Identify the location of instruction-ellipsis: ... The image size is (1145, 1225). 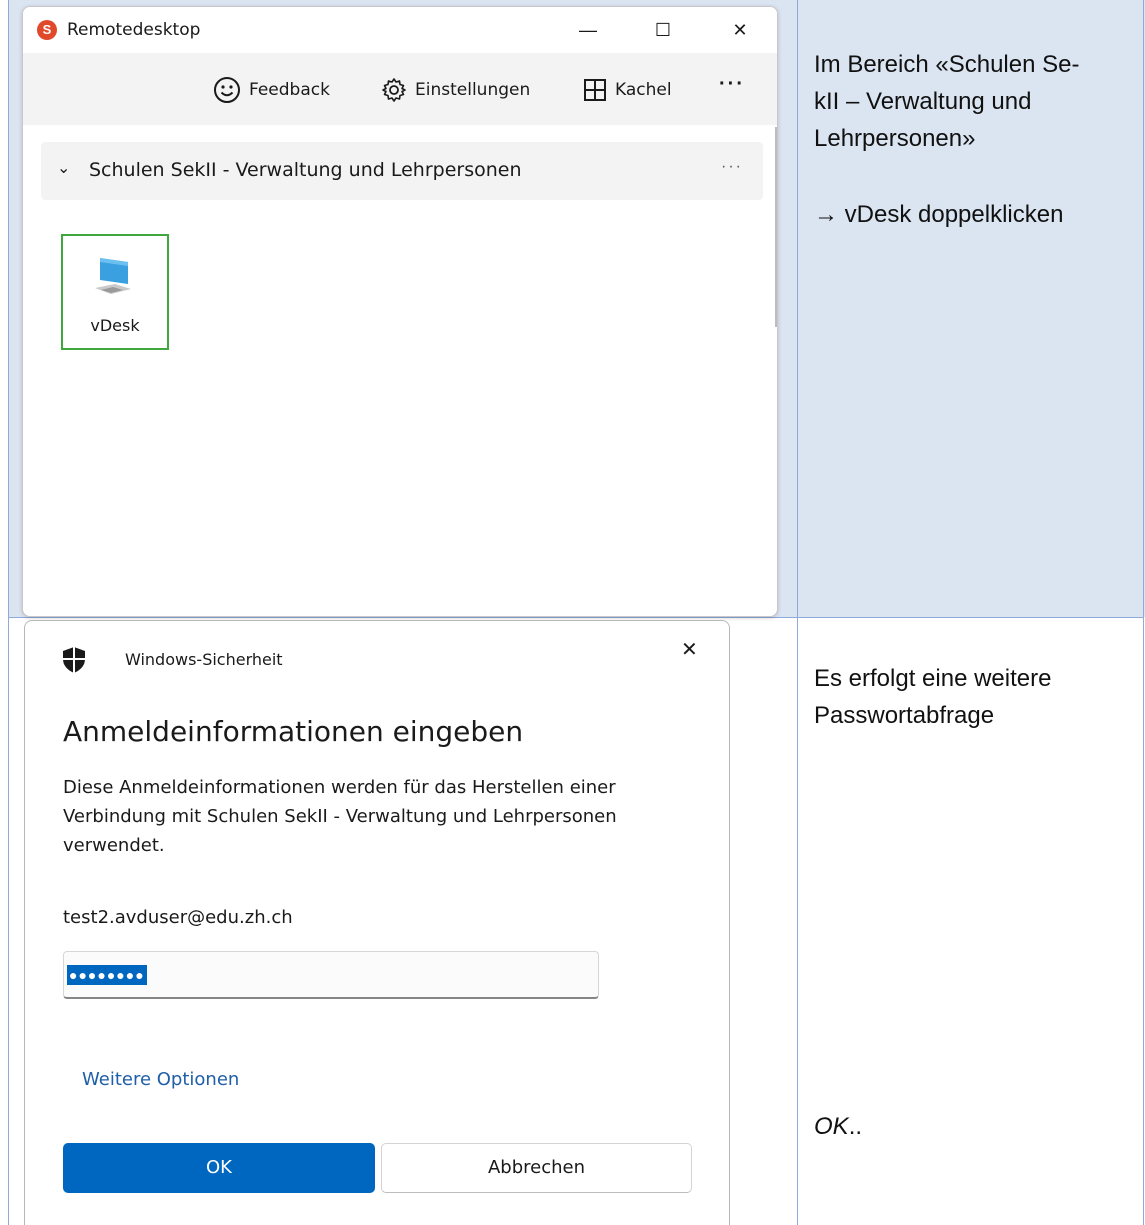
(855, 1126).